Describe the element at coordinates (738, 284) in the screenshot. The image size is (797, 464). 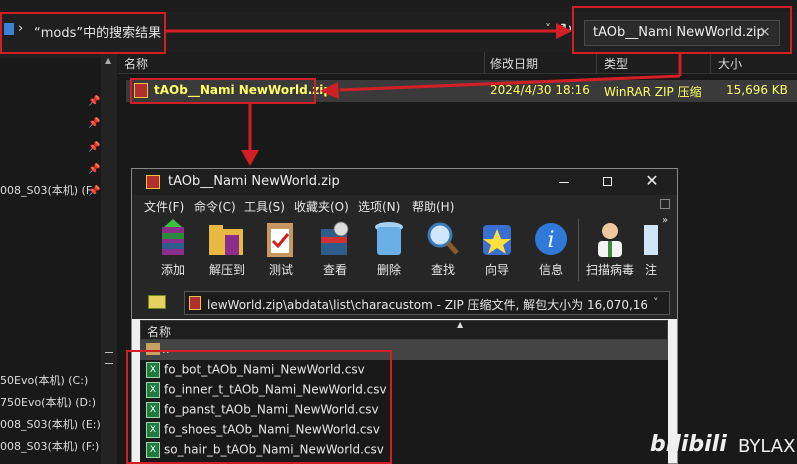
I see `explorer-empty-area` at that location.